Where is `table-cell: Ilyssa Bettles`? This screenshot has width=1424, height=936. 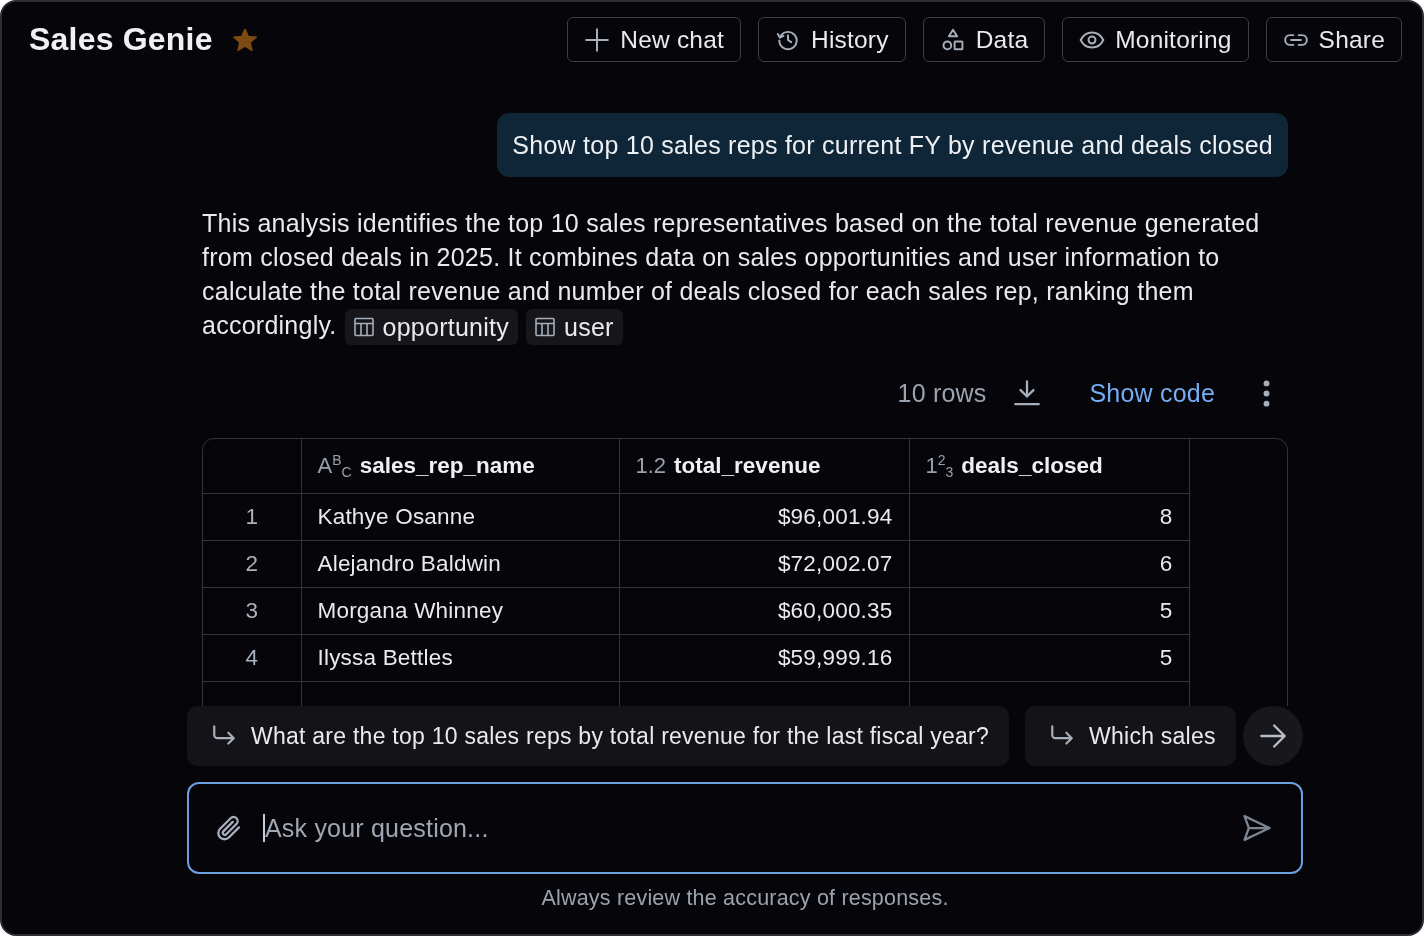 table-cell: Ilyssa Bettles is located at coordinates (460, 658).